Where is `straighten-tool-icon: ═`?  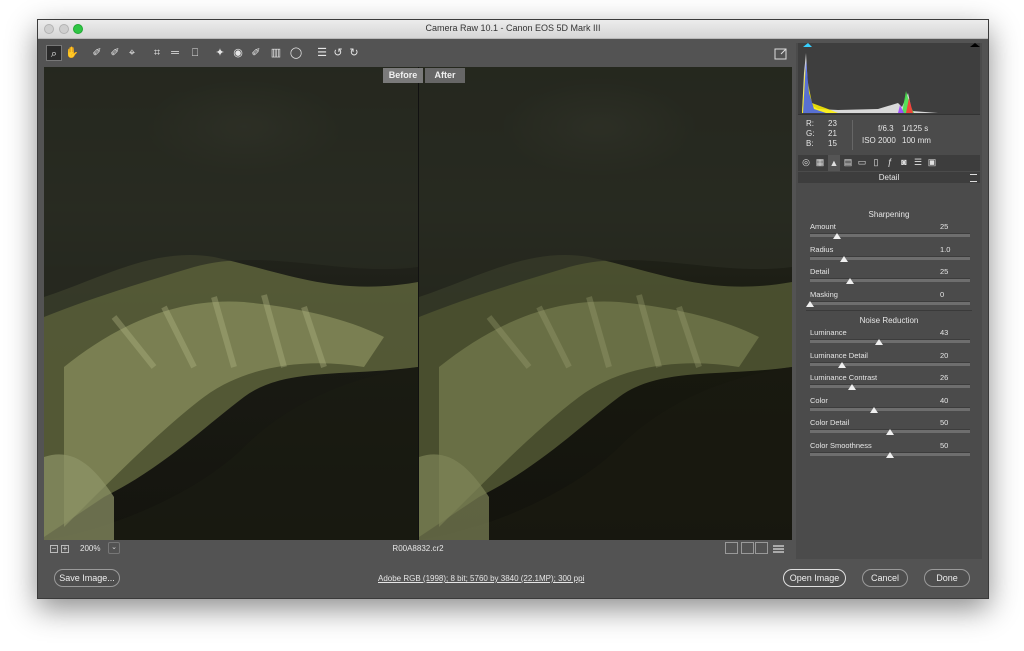 straighten-tool-icon: ═ is located at coordinates (175, 53).